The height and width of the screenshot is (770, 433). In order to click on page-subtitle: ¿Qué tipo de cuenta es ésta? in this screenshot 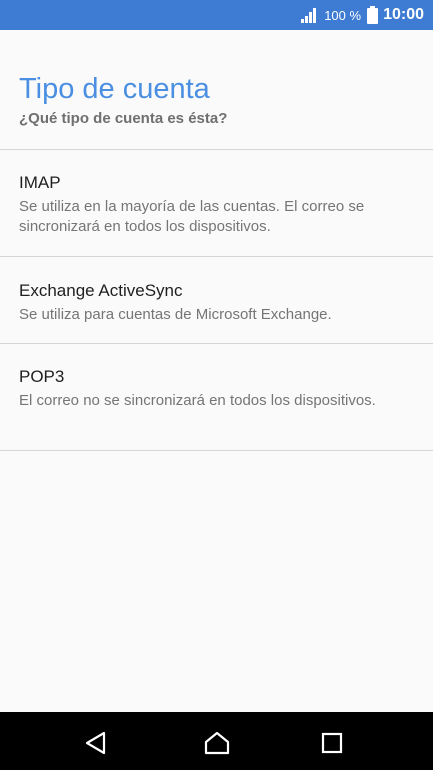, I will do `click(123, 118)`.